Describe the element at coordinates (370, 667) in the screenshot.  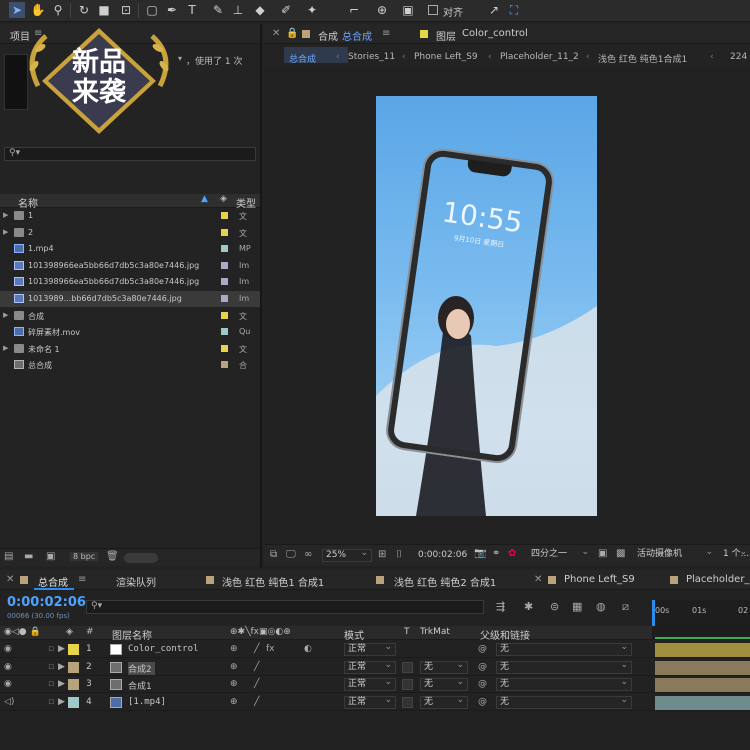
I see `layer-mode-select: 正常` at that location.